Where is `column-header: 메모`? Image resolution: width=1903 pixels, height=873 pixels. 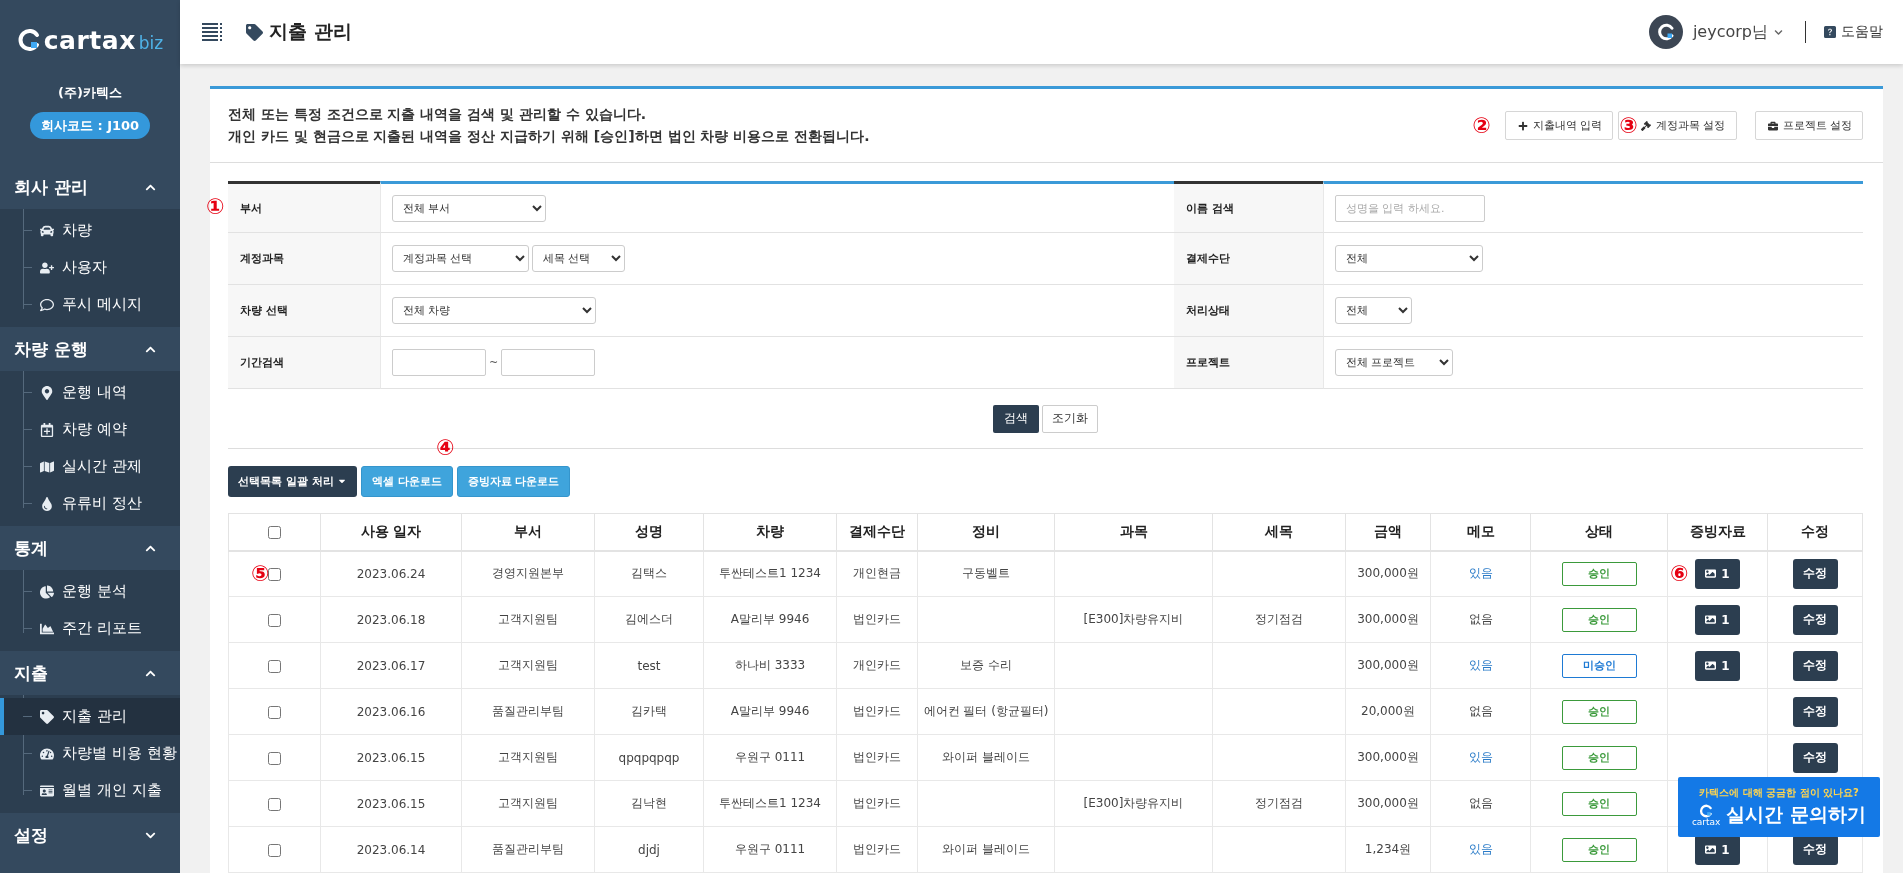 column-header: 메모 is located at coordinates (1480, 532).